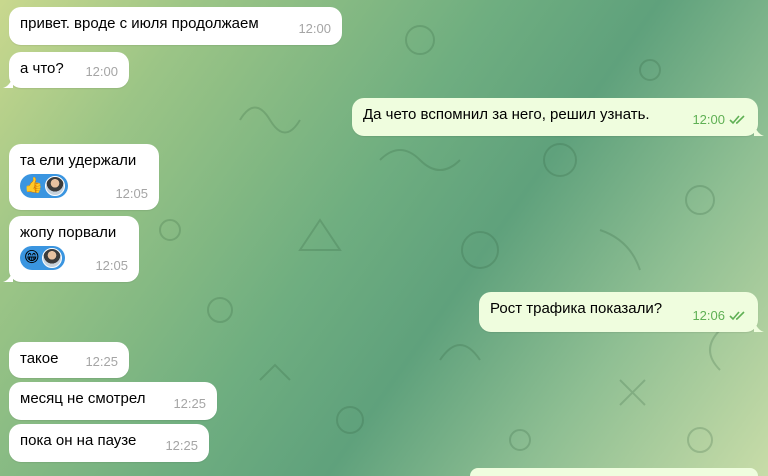 The width and height of the screenshot is (768, 476). Describe the element at coordinates (506, 114) in the screenshot. I see `message-text: Да чето вспомнил за него, решил узнать.` at that location.